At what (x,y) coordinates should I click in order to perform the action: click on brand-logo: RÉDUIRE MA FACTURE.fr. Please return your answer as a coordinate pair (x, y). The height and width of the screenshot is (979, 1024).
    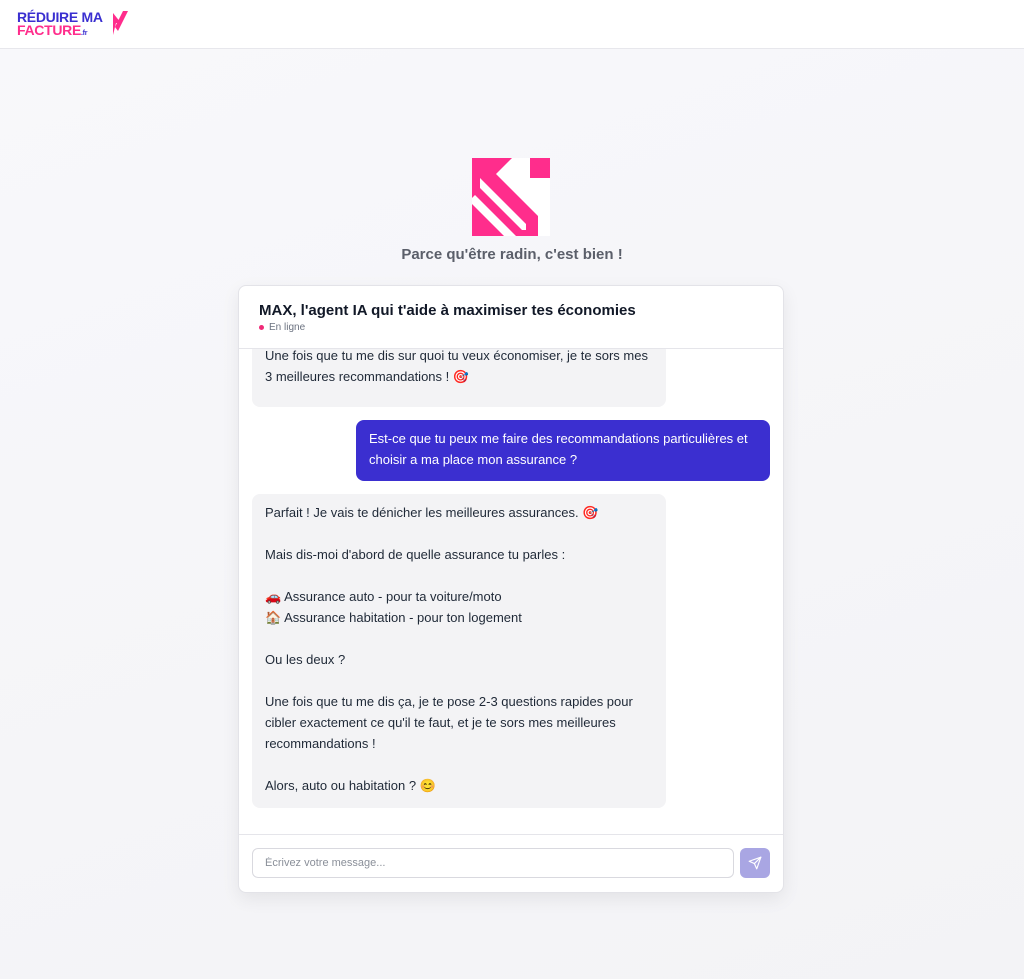
    Looking at the image, I should click on (74, 25).